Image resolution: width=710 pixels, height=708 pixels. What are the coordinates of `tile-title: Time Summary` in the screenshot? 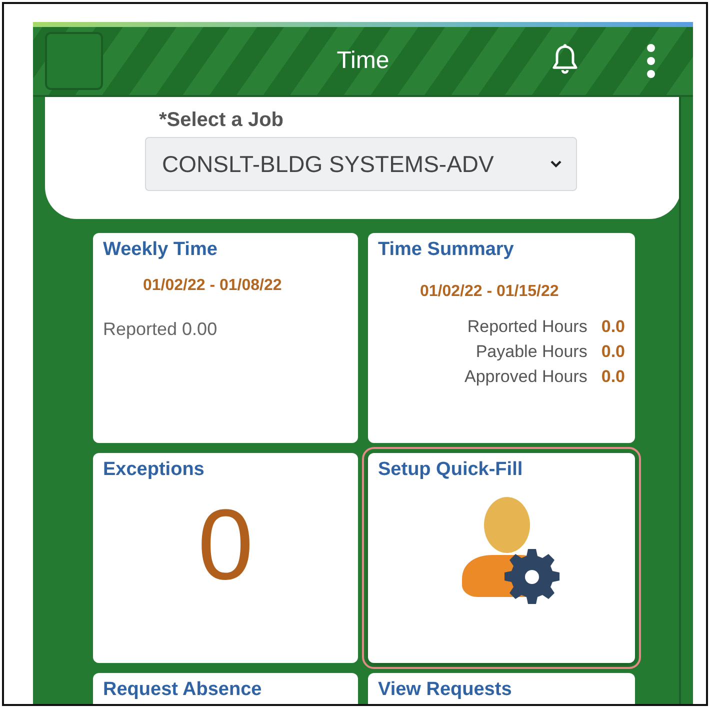 It's located at (446, 250).